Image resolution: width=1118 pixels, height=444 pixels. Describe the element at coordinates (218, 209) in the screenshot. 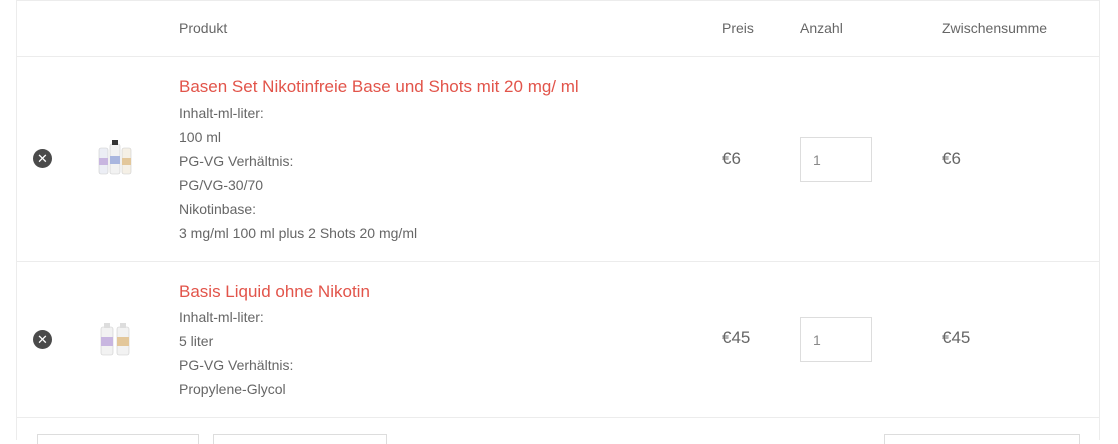

I see `attribute-label: Nikotinbase:` at that location.